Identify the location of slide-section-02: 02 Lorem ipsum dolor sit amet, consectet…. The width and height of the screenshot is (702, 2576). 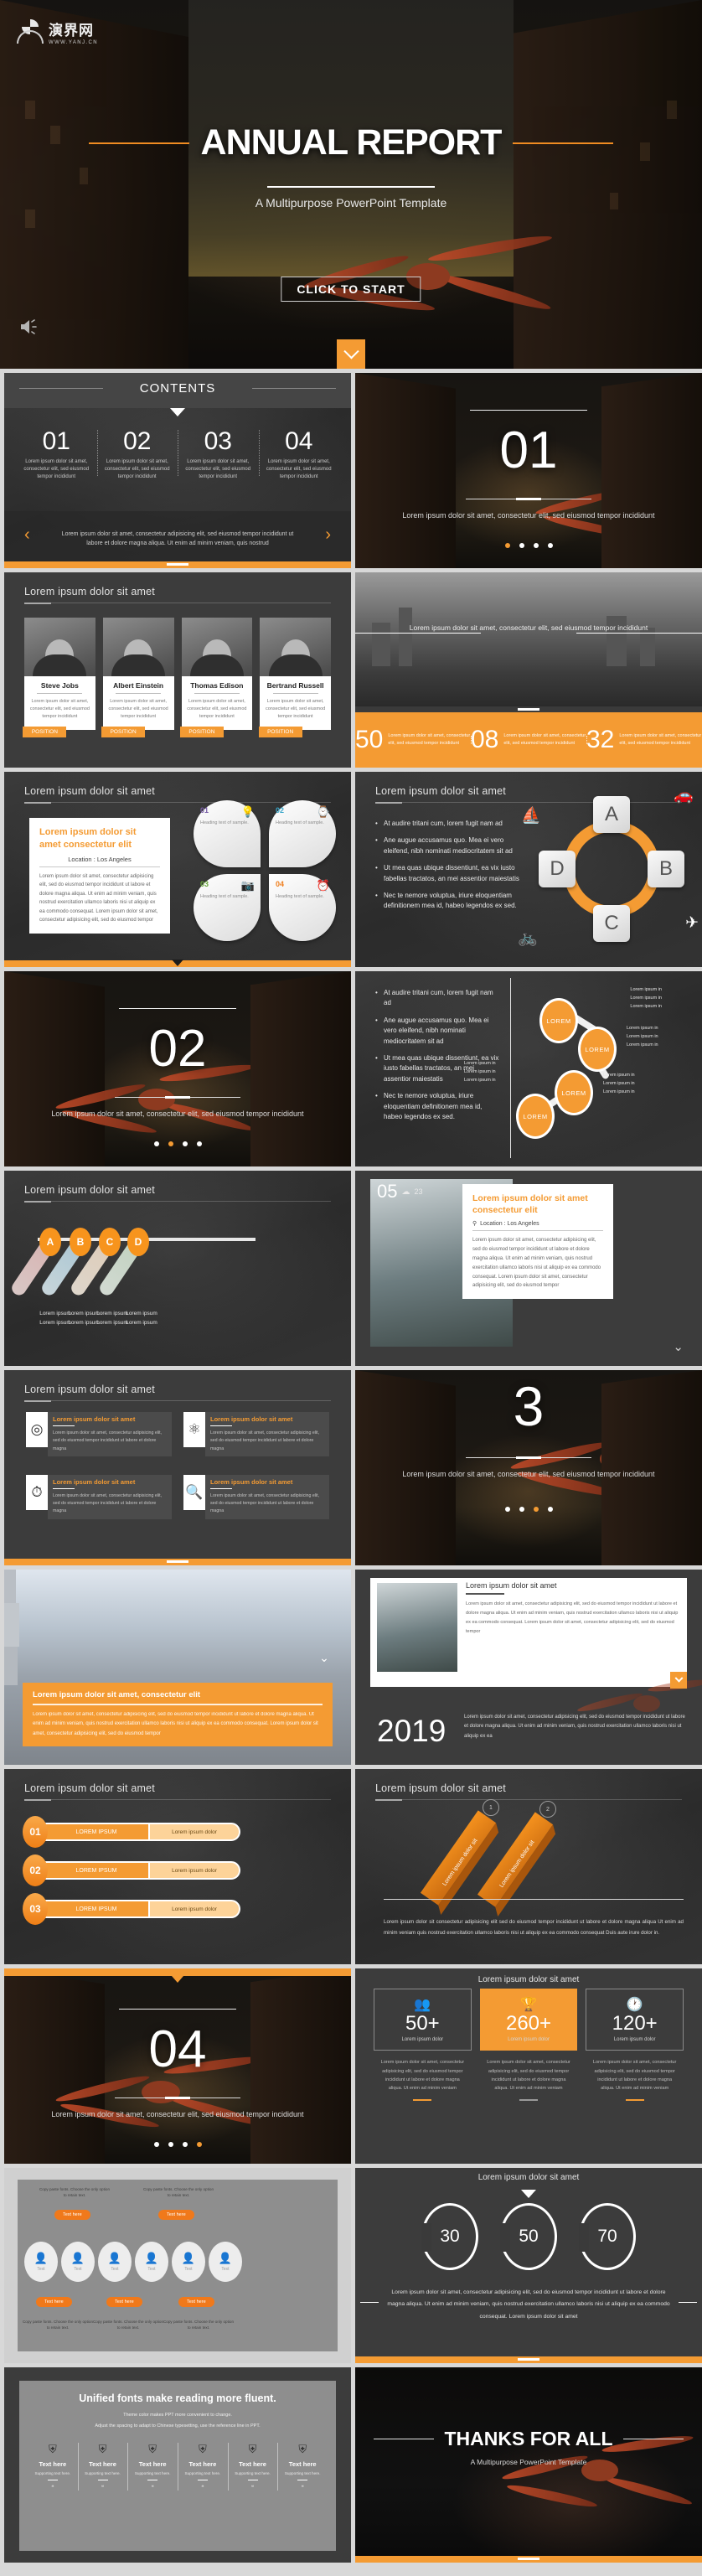
(177, 1068).